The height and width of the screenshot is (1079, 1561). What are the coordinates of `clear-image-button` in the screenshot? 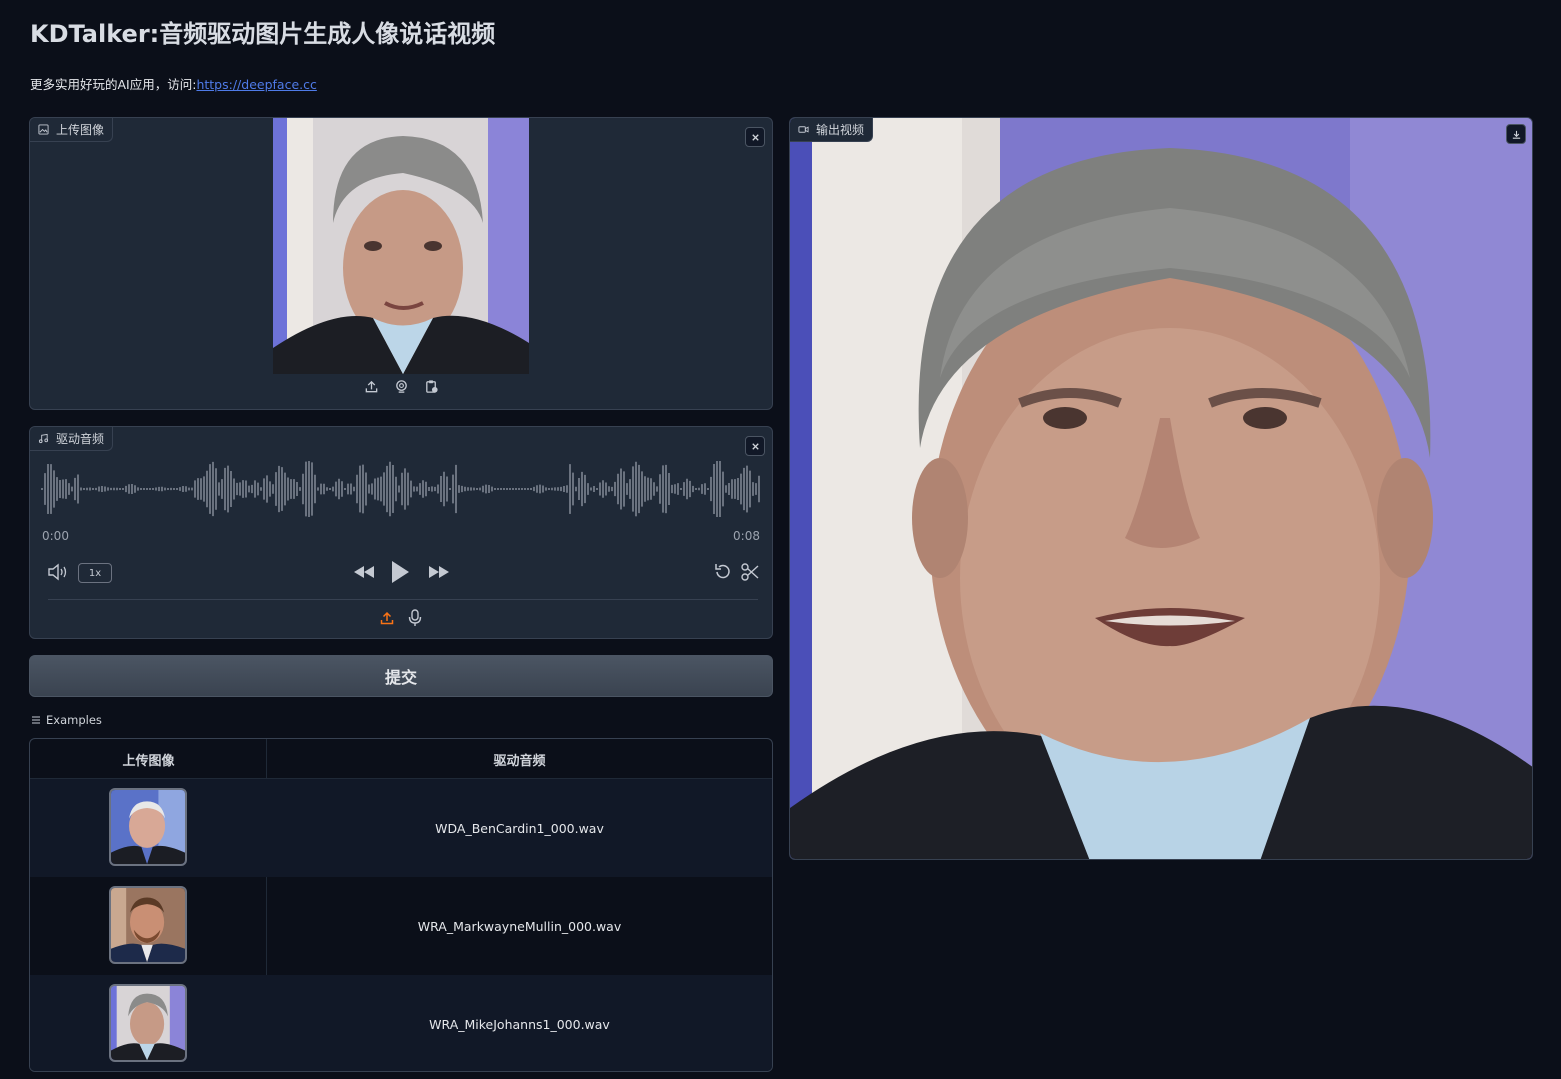 It's located at (755, 137).